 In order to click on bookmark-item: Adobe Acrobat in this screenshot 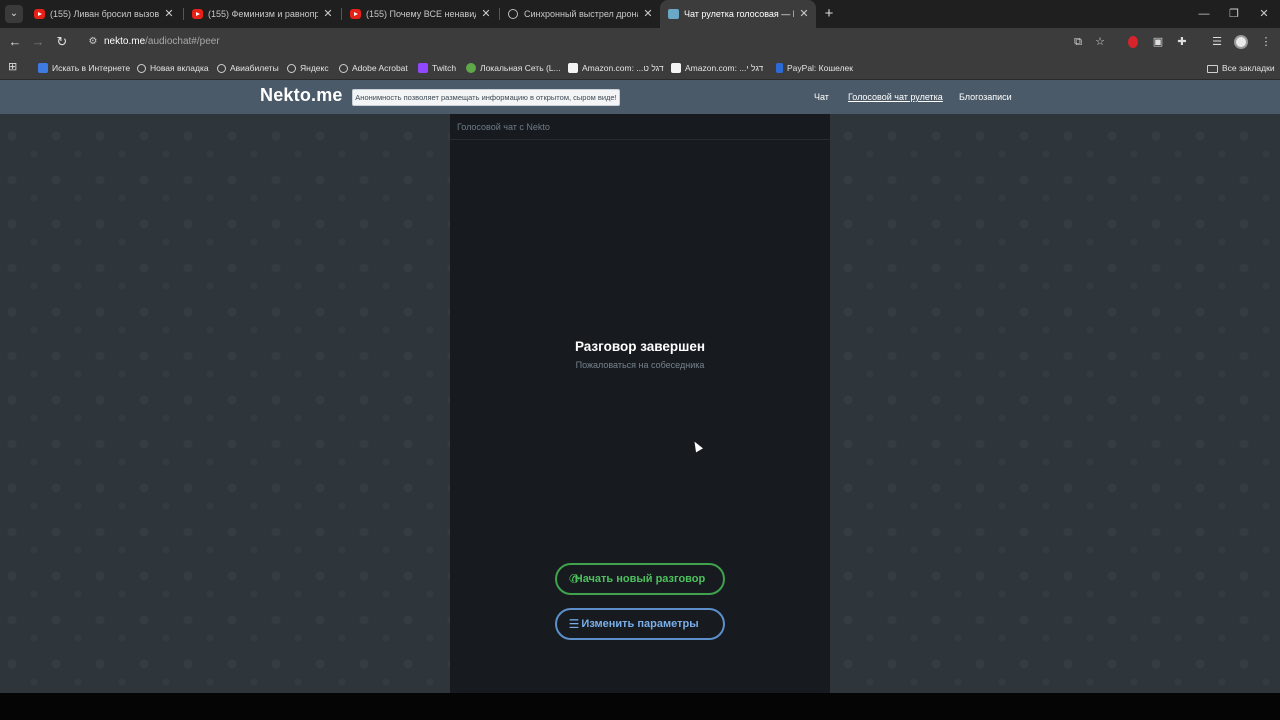, I will do `click(373, 68)`.